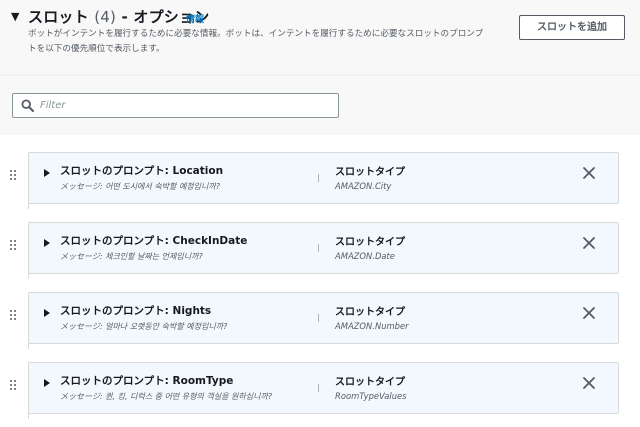 The image size is (640, 427). I want to click on section-title: スロット (4) - オプション, so click(118, 16).